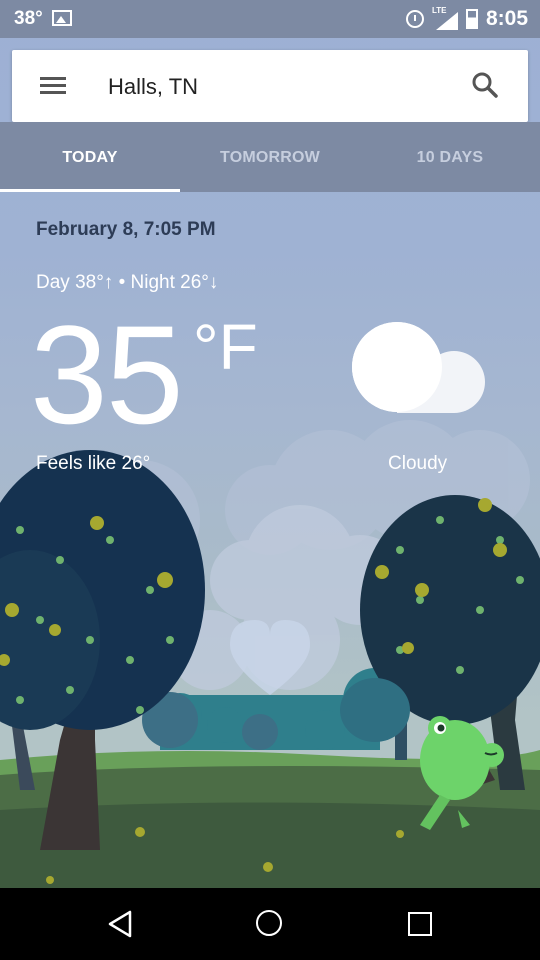 The width and height of the screenshot is (540, 960). I want to click on cloud-icon, so click(418, 367).